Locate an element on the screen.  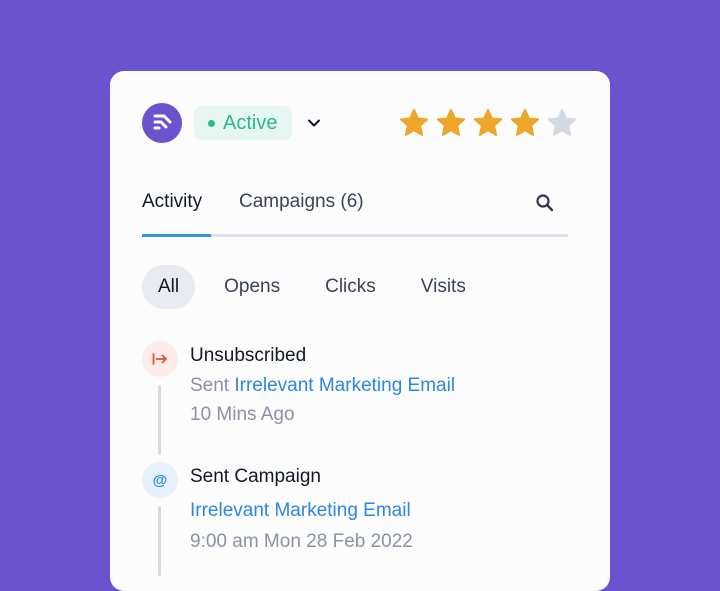
status-dot-icon is located at coordinates (211, 123).